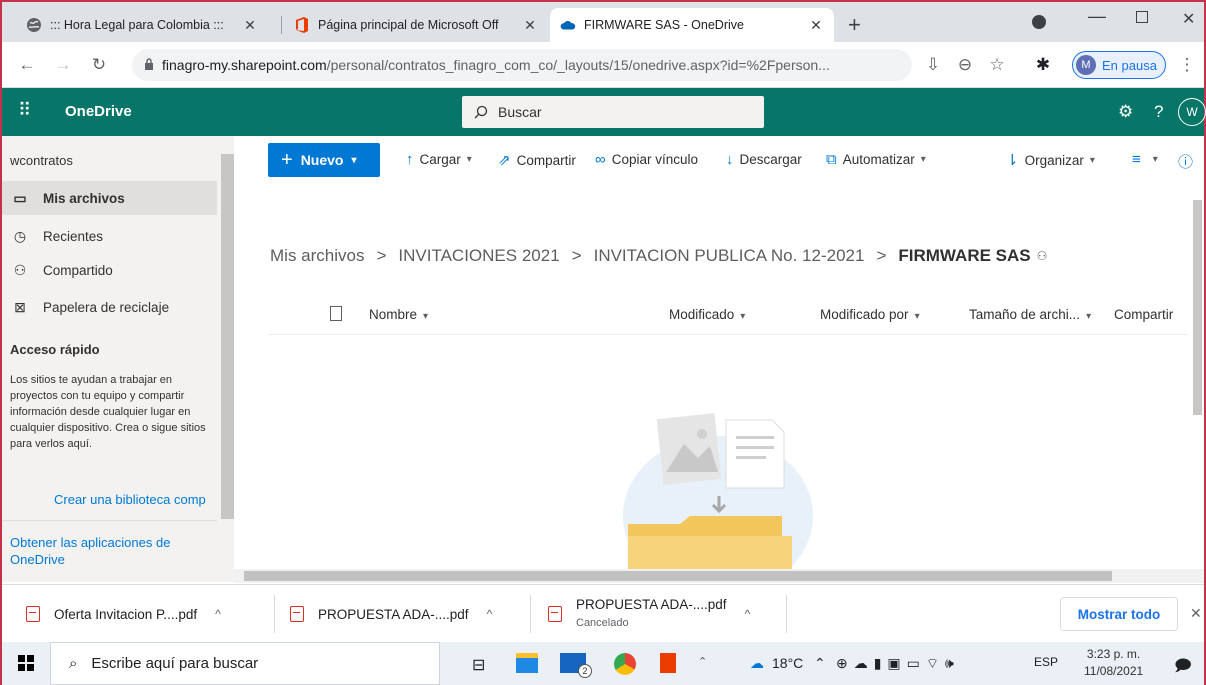  What do you see at coordinates (244, 65) in the screenshot?
I see `url-host: finagro-my.sharepoint.com` at bounding box center [244, 65].